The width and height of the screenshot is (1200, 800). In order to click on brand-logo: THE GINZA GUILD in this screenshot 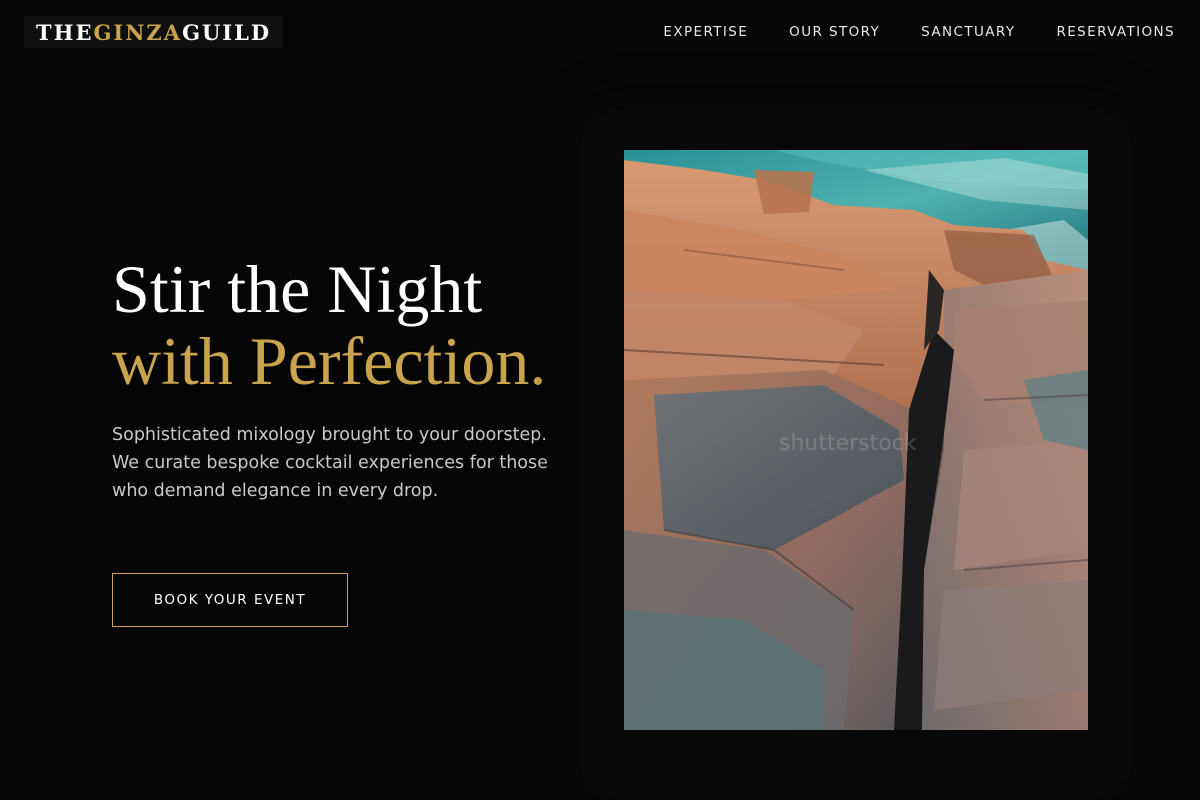, I will do `click(154, 32)`.